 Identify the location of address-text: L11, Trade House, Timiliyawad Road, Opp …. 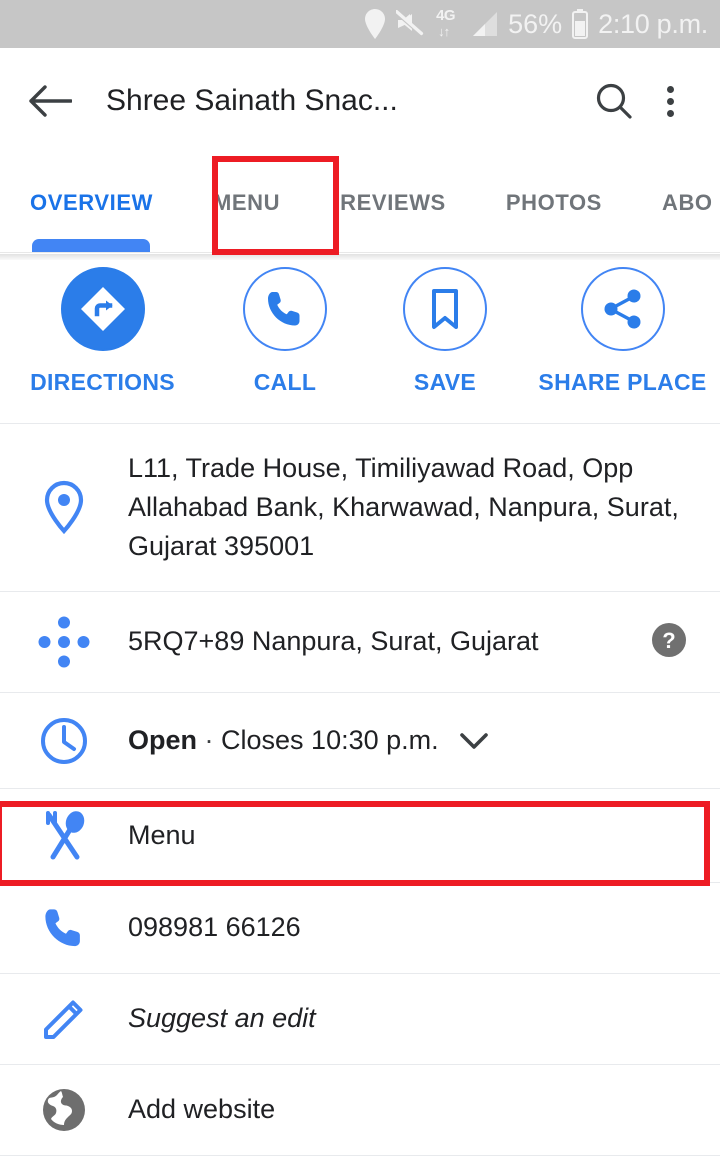
(403, 507).